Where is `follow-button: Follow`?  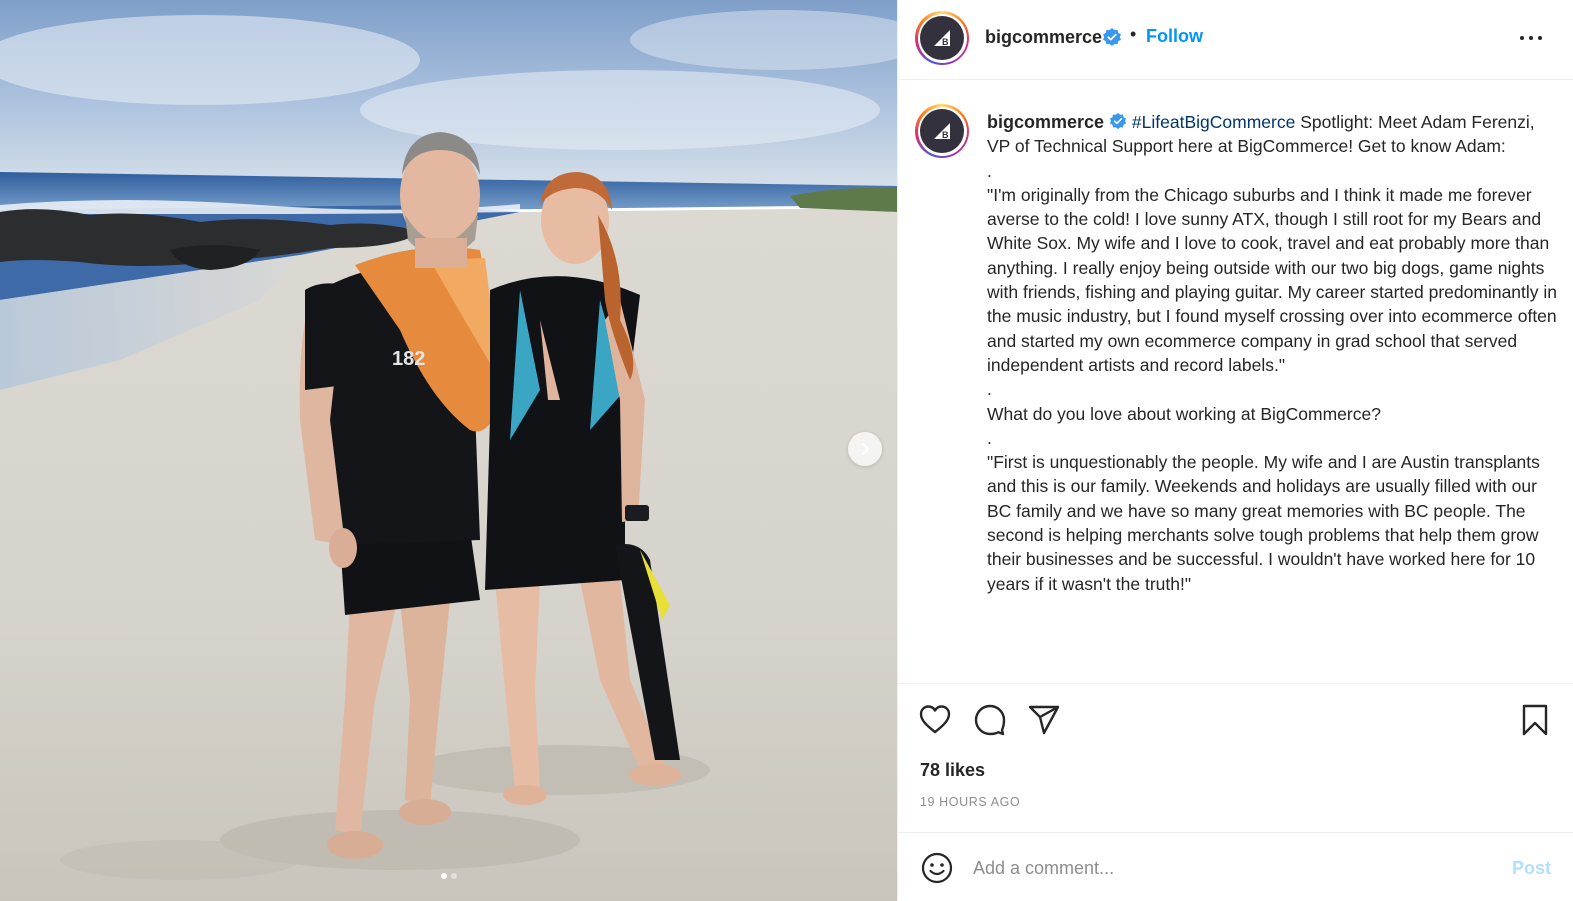
follow-button: Follow is located at coordinates (1174, 36).